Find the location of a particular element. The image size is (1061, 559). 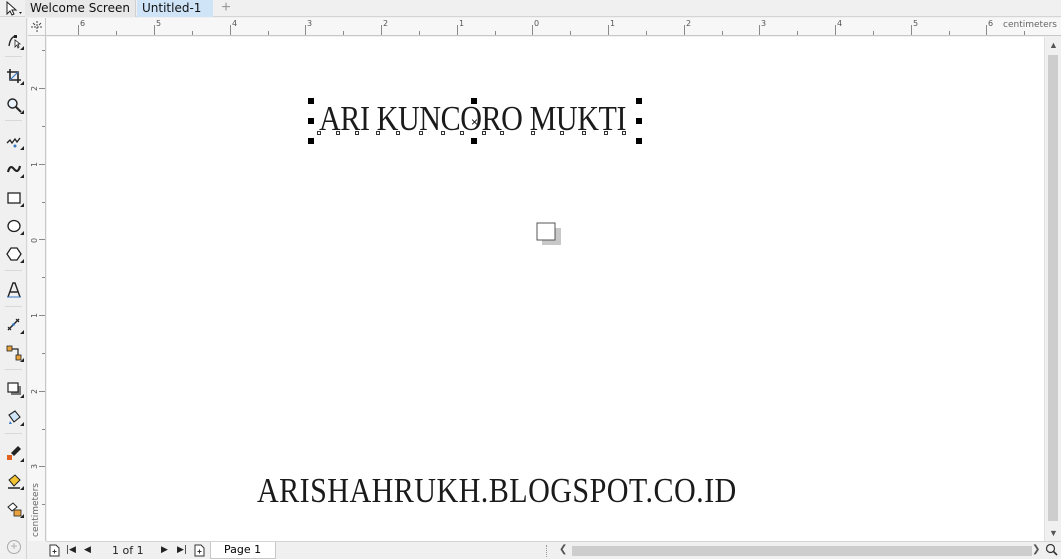

last-page-button: ▶| is located at coordinates (182, 550).